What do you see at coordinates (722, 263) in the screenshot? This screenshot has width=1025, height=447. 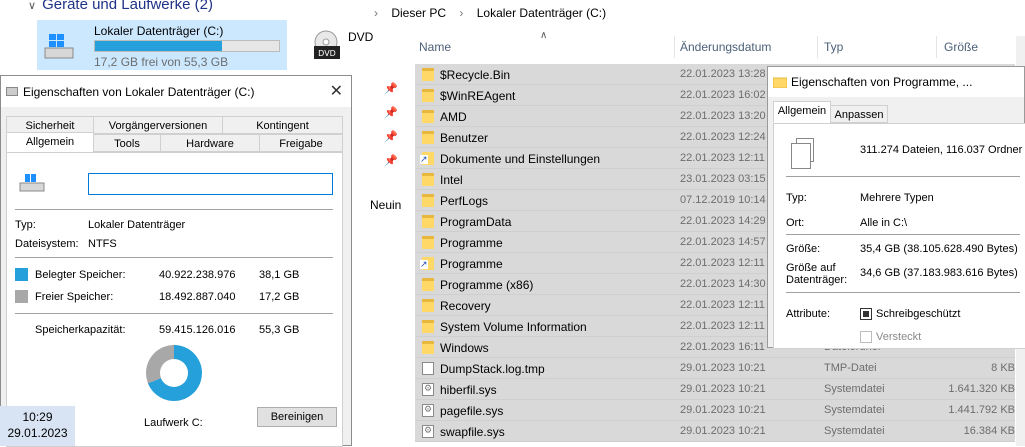 I see `file-date: 22.01.2023 12:11` at bounding box center [722, 263].